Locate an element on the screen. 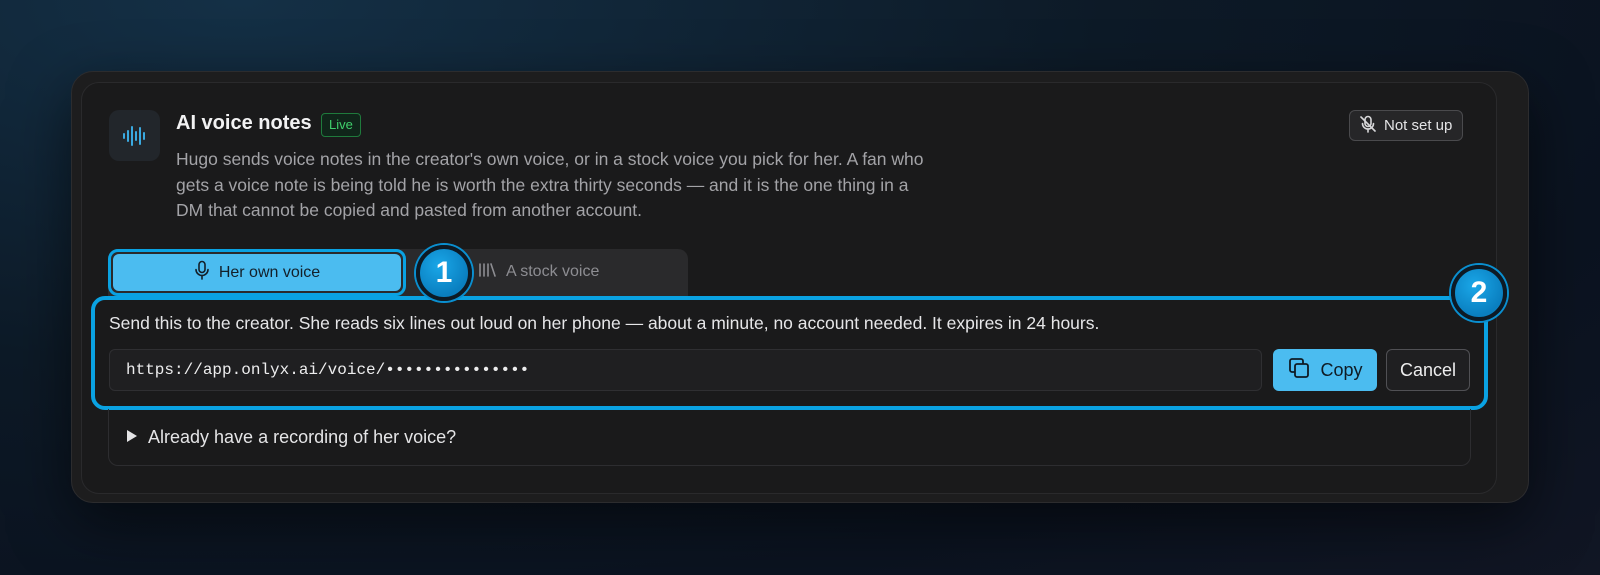  status-label: Not set up is located at coordinates (1418, 125).